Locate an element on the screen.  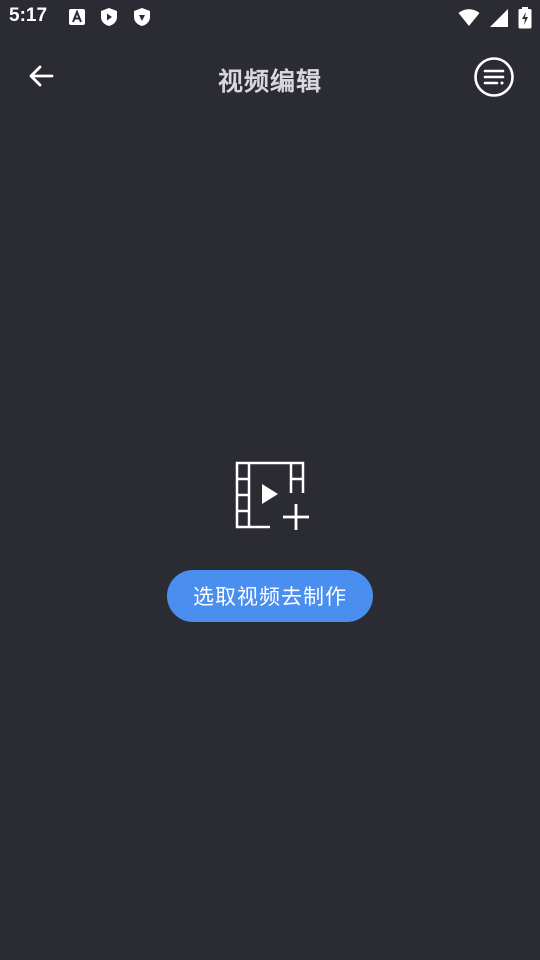
app-bar: 视频编辑 is located at coordinates (270, 78).